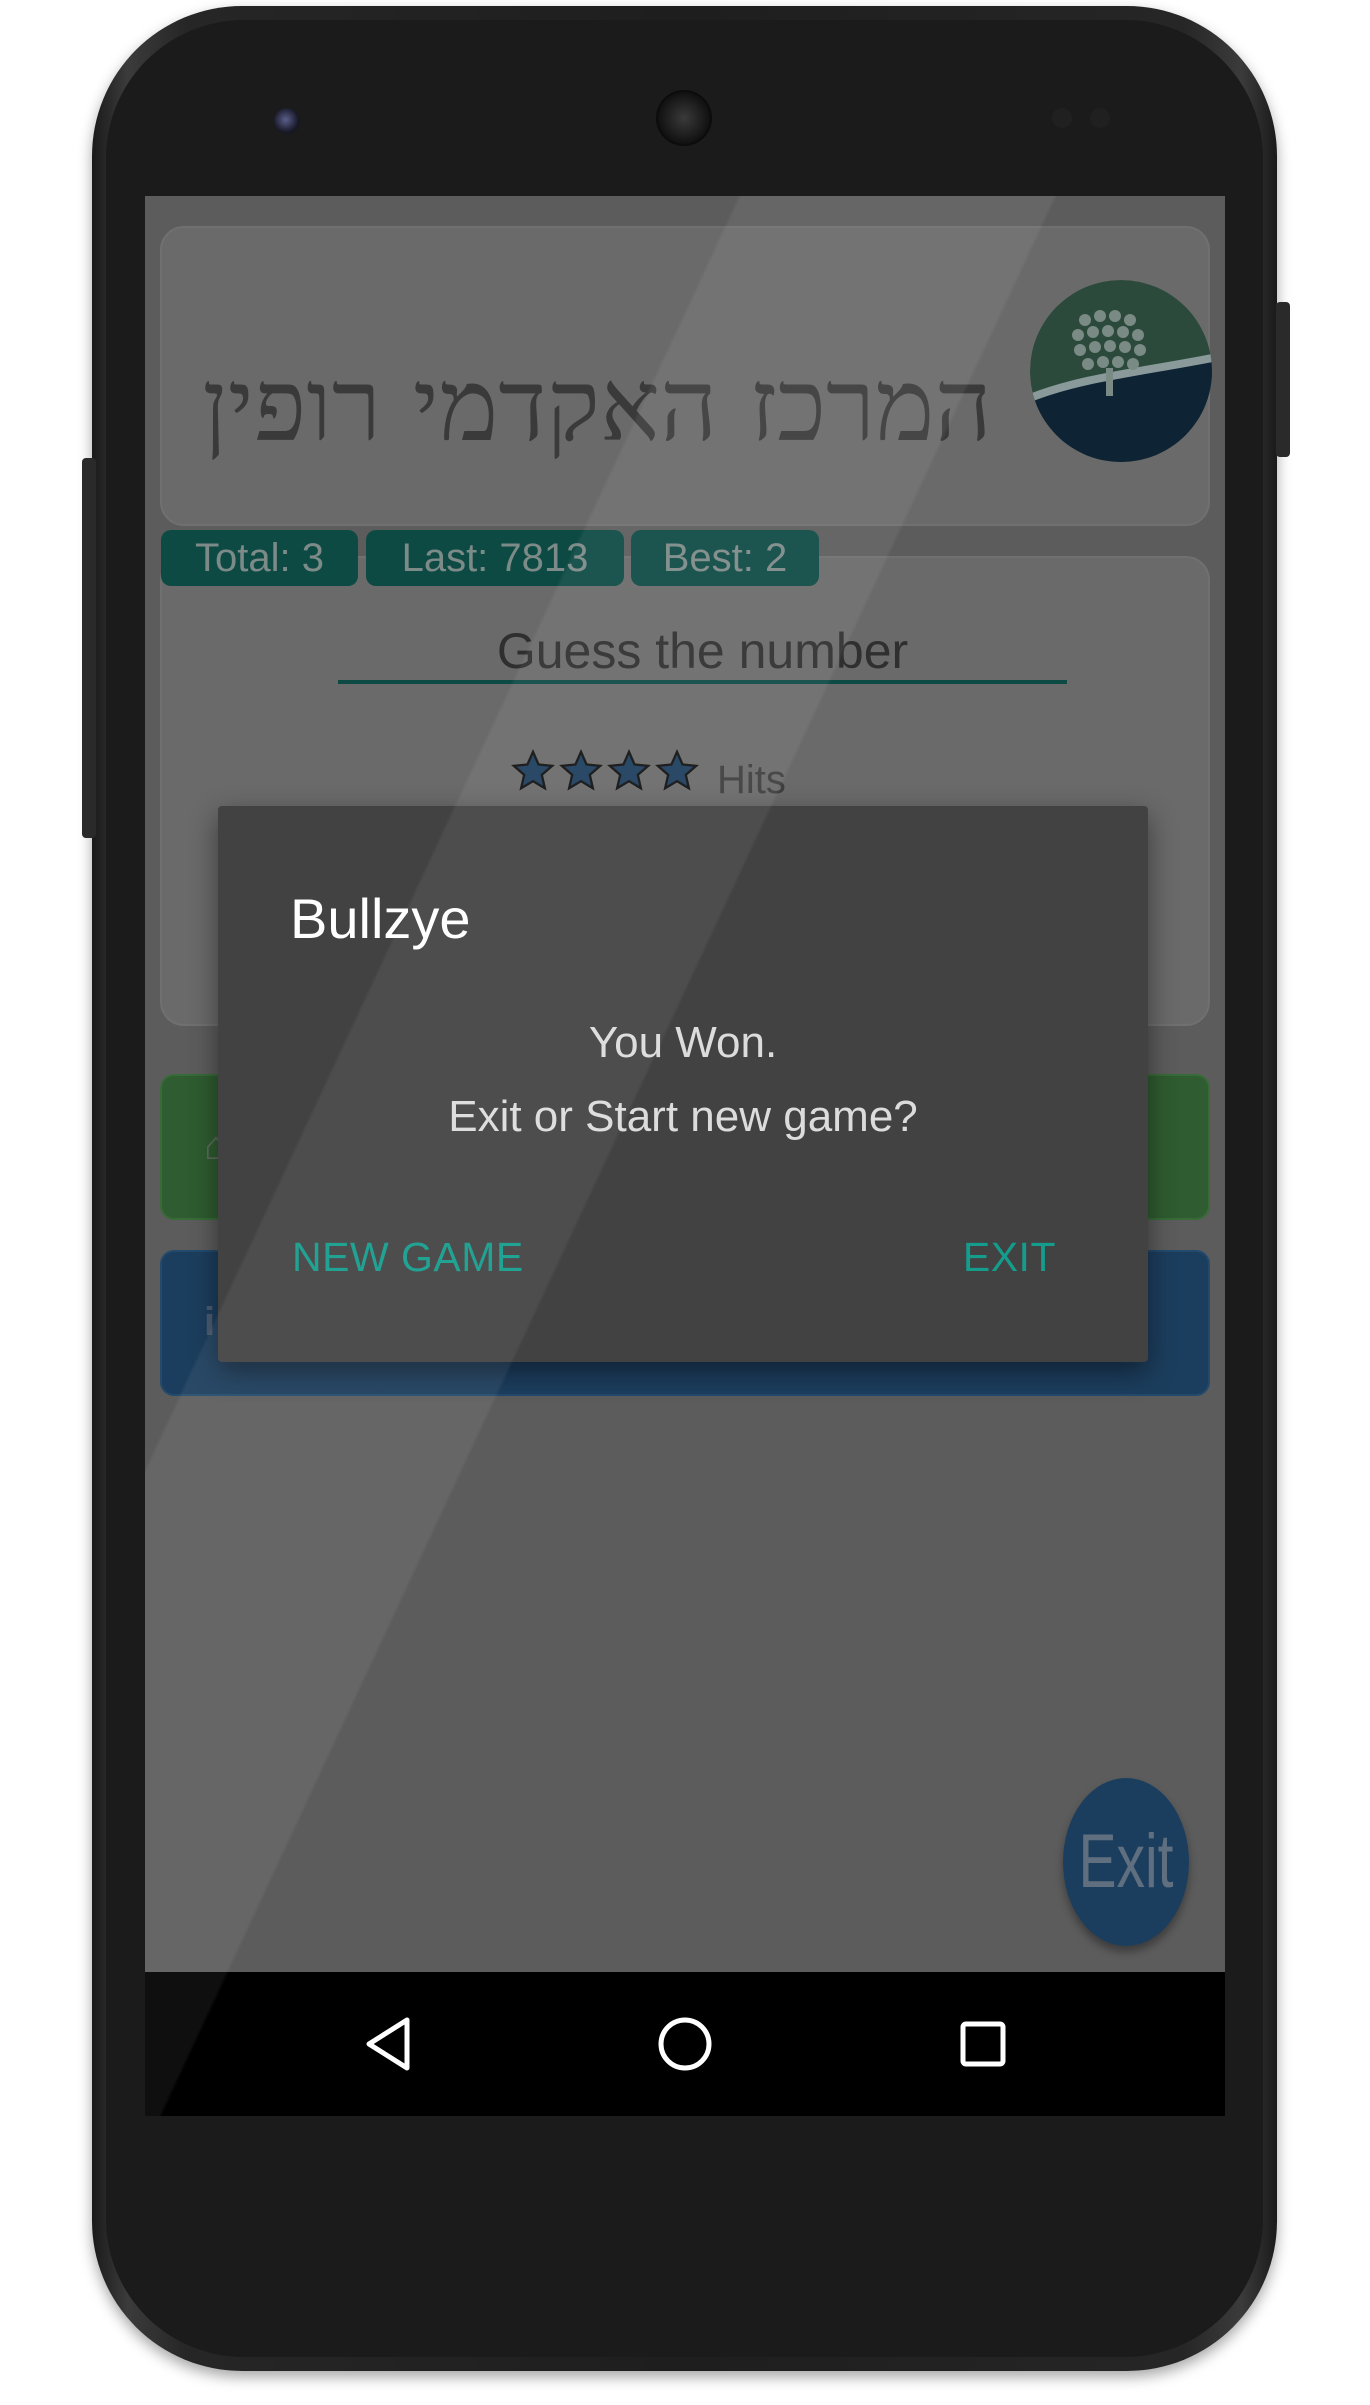  I want to click on best-badge: Best: 2, so click(725, 558).